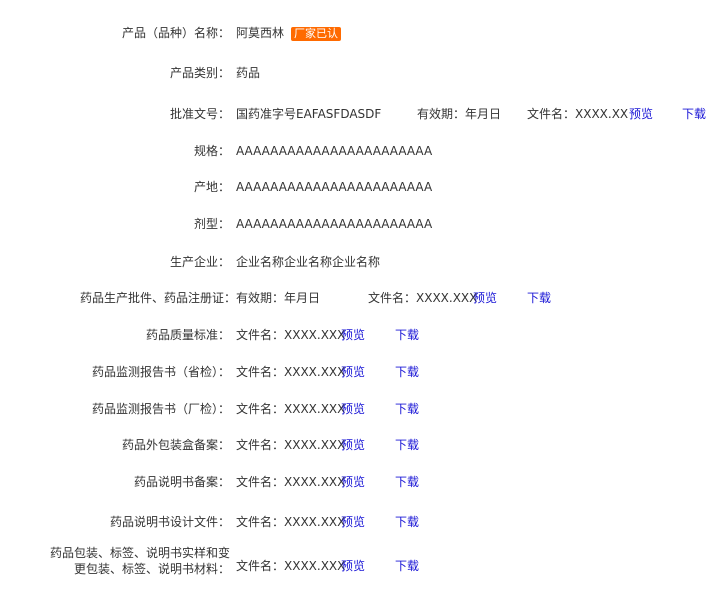 The height and width of the screenshot is (599, 718). What do you see at coordinates (199, 262) in the screenshot?
I see `manufacturer-label: 生产企业：` at bounding box center [199, 262].